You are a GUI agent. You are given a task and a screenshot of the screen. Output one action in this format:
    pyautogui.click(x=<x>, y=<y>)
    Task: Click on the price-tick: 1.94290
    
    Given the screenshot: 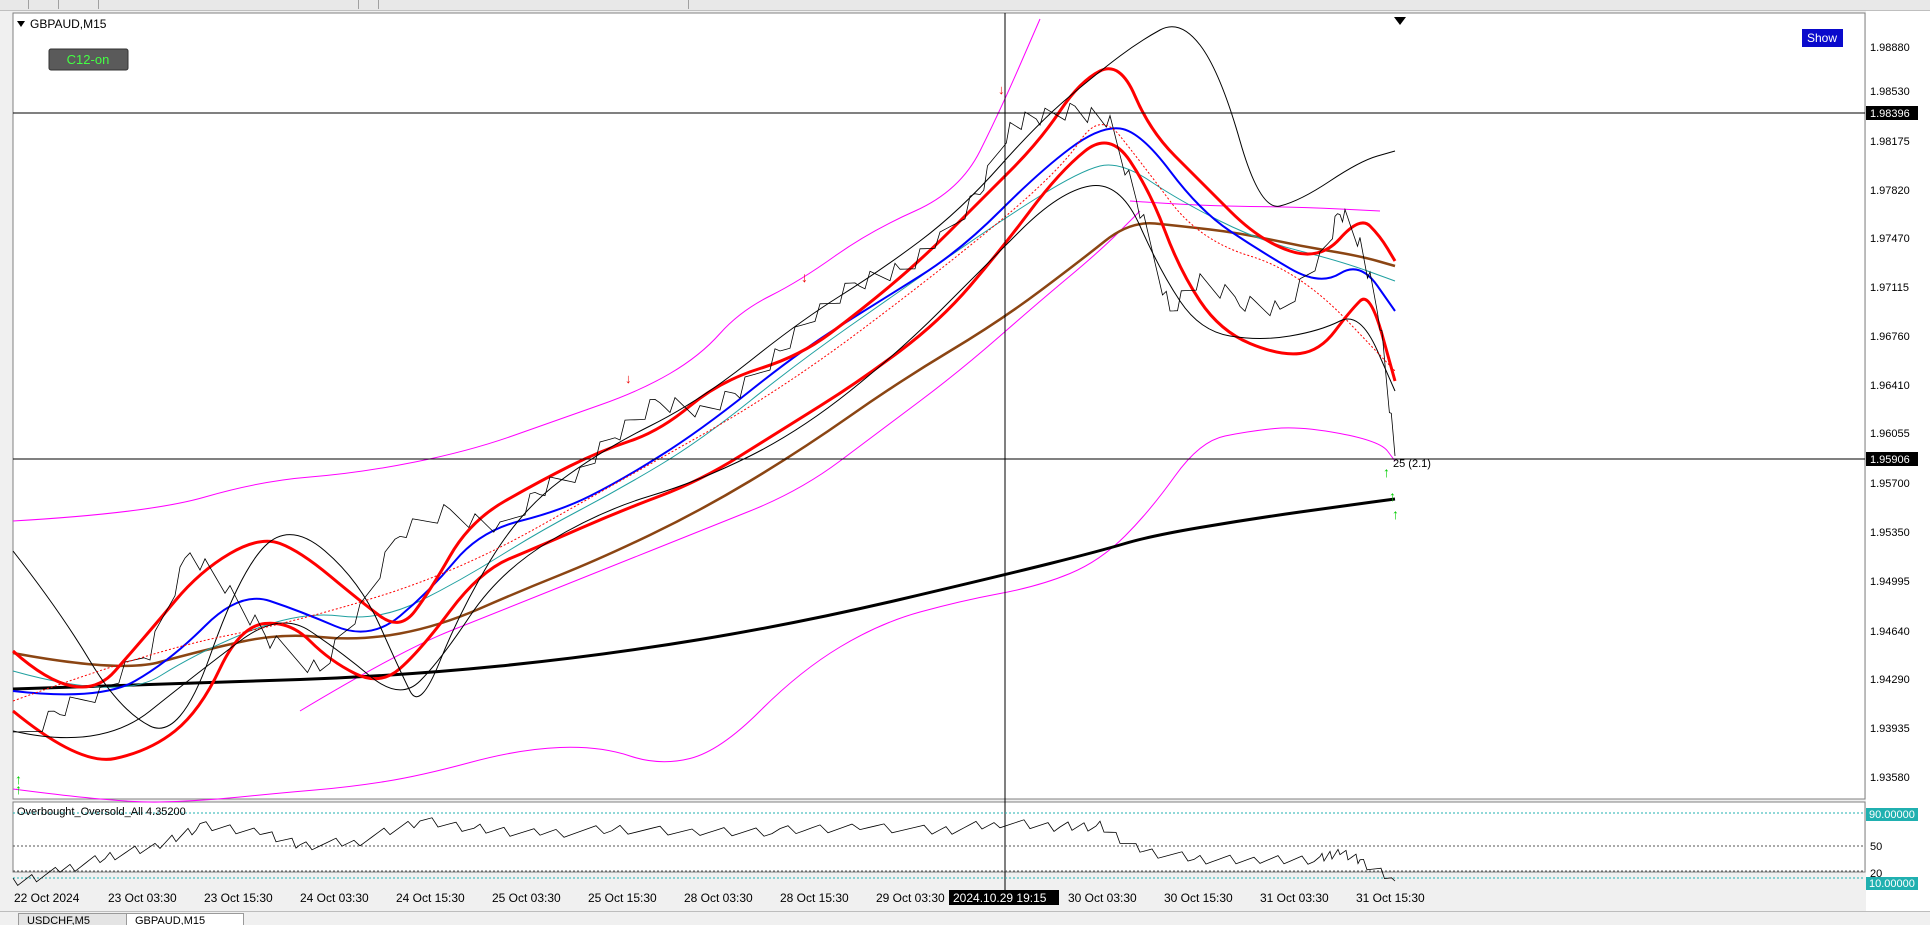 What is the action you would take?
    pyautogui.click(x=1890, y=680)
    